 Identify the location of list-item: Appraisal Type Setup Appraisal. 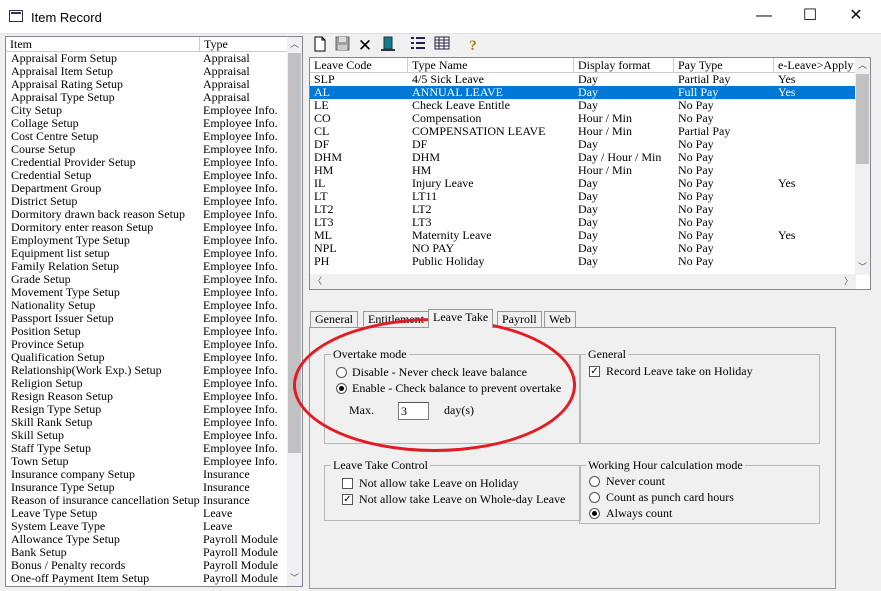
(147, 97).